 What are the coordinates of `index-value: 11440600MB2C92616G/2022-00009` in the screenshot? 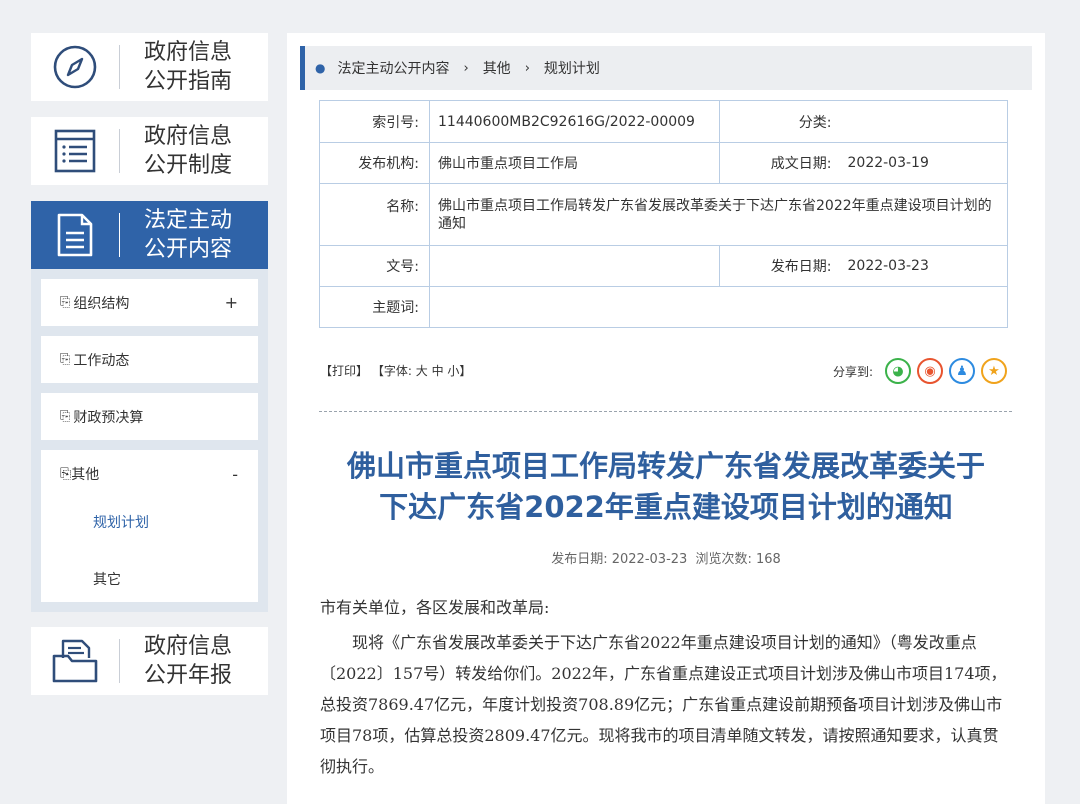 It's located at (574, 121).